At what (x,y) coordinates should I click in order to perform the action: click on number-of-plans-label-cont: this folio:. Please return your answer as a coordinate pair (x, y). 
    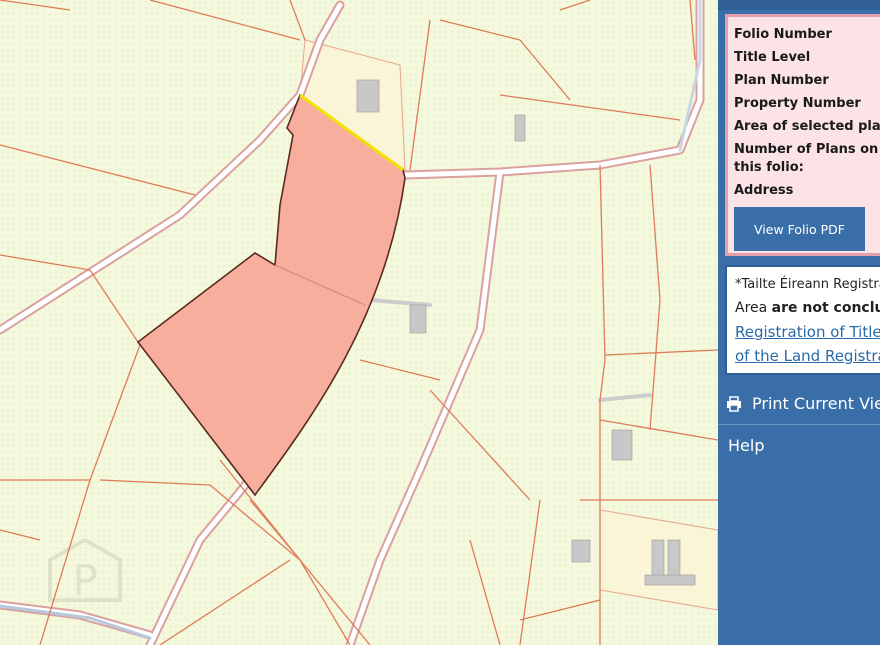
    Looking at the image, I should click on (769, 167).